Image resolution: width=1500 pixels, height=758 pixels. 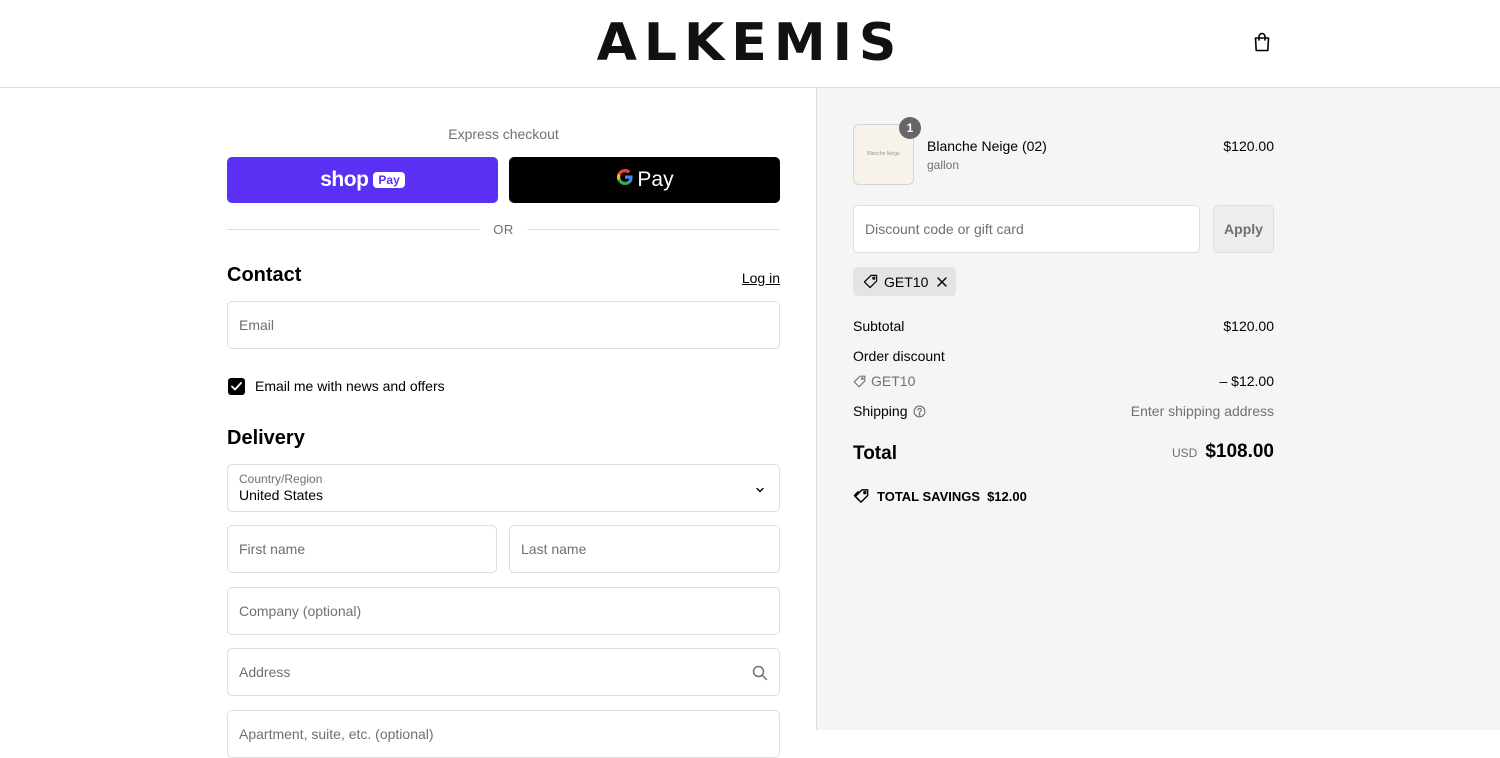 I want to click on currency-code: USD, so click(x=1184, y=453).